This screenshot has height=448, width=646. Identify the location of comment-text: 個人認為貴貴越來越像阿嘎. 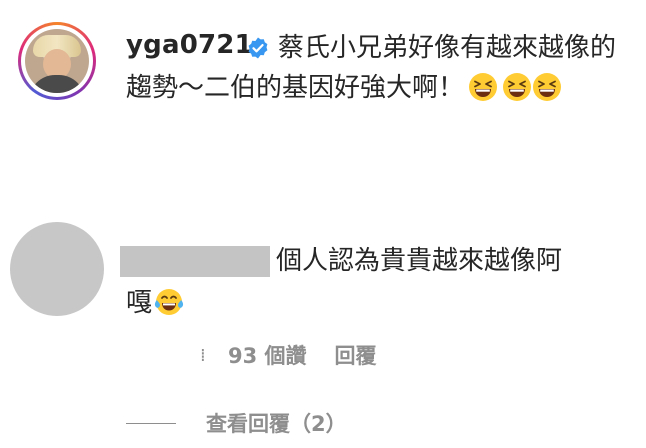
(344, 282).